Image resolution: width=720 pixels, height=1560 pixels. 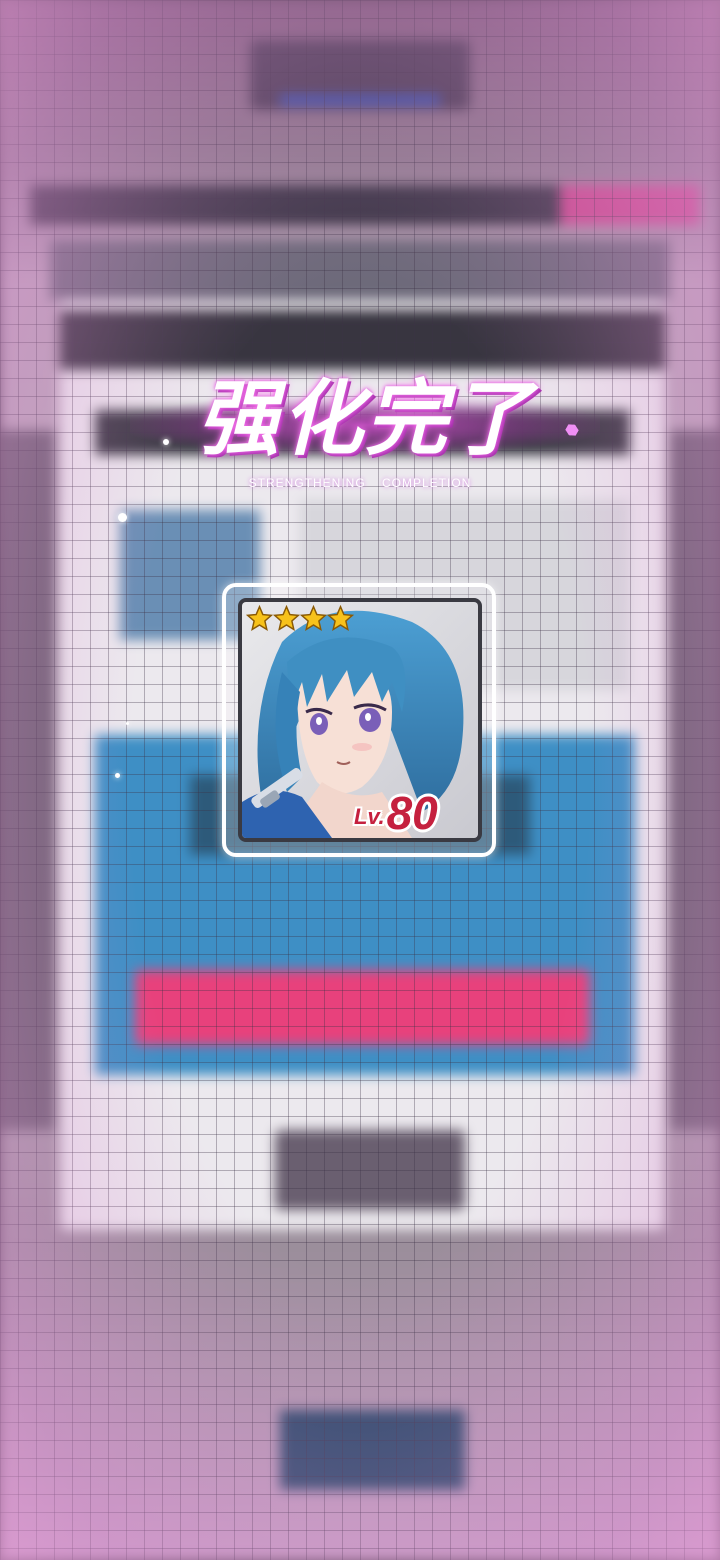 I want to click on level-badge: Lv. 80, so click(x=415, y=809).